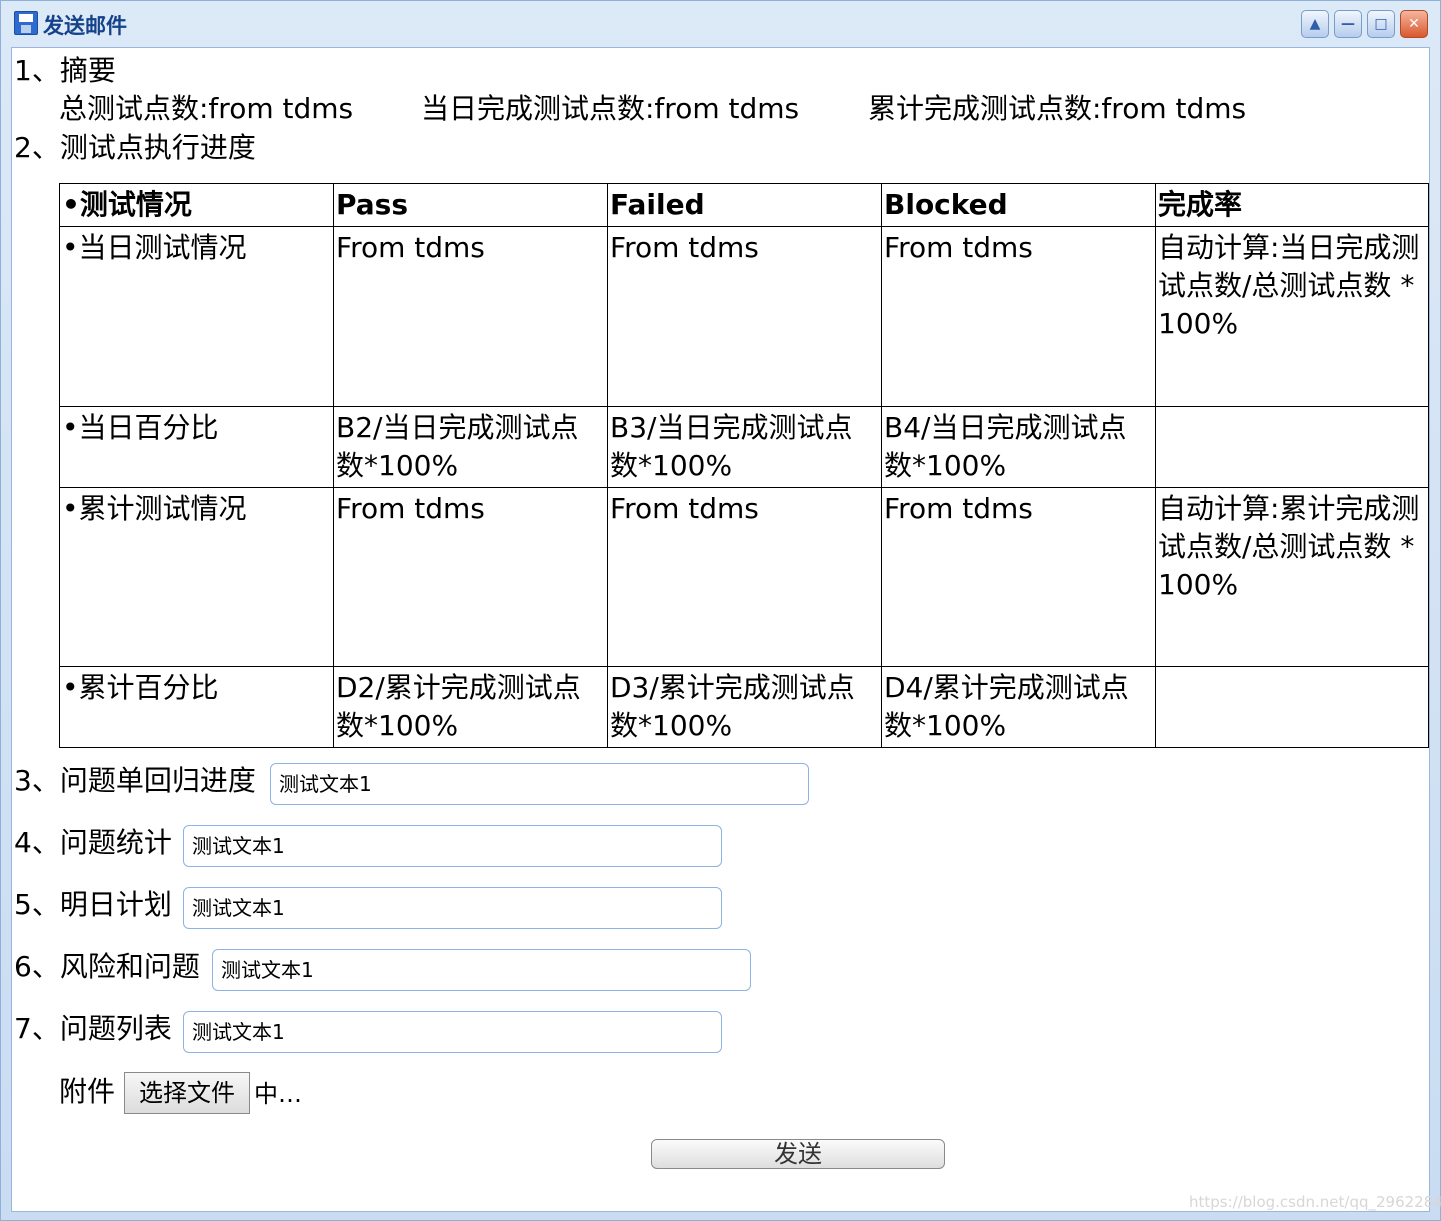 The image size is (1441, 1221). What do you see at coordinates (135, 147) in the screenshot?
I see `progress-heading: 2、测试点执行进度` at bounding box center [135, 147].